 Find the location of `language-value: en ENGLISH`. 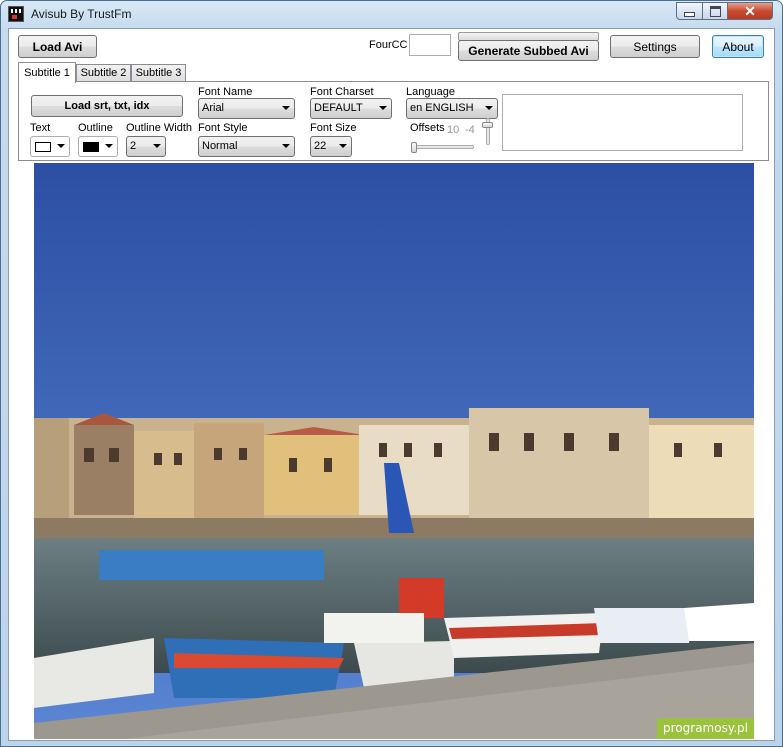

language-value: en ENGLISH is located at coordinates (442, 108).